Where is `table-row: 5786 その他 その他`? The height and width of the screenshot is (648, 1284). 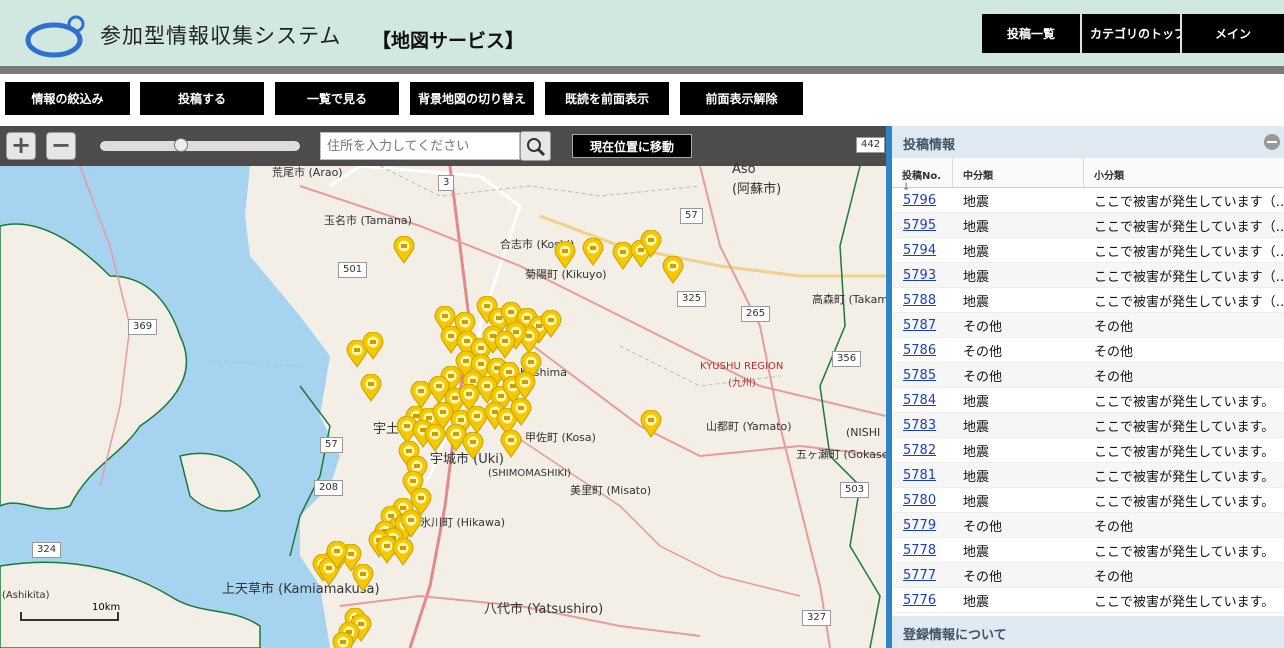 table-row: 5786 その他 その他 is located at coordinates (1088, 350).